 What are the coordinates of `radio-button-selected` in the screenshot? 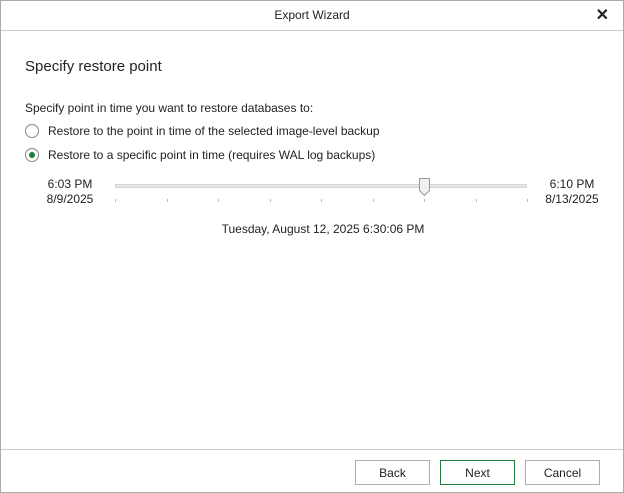 It's located at (32, 155).